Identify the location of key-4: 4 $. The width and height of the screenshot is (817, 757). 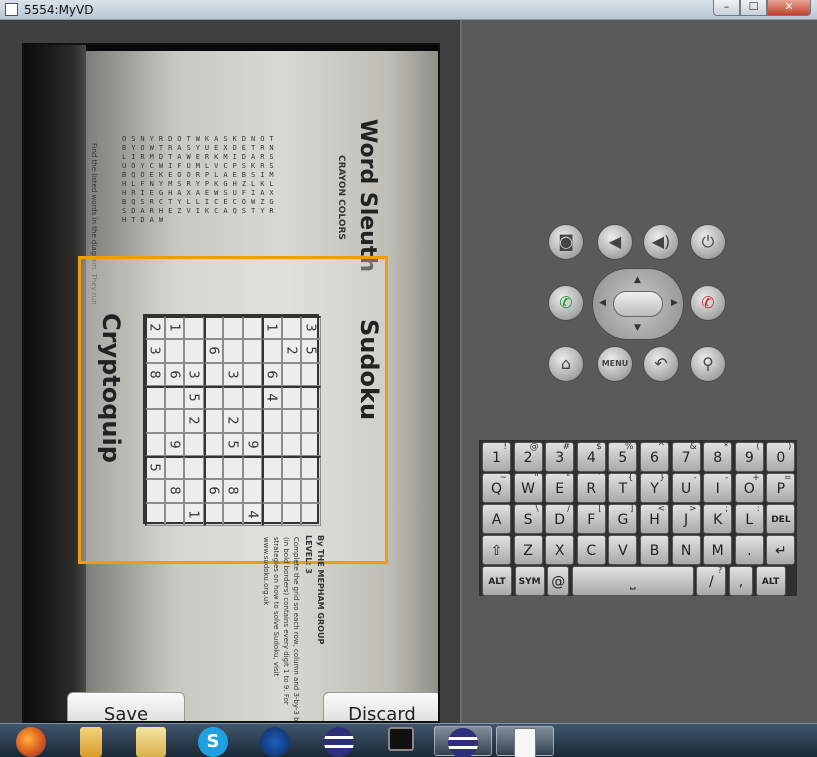
(591, 457).